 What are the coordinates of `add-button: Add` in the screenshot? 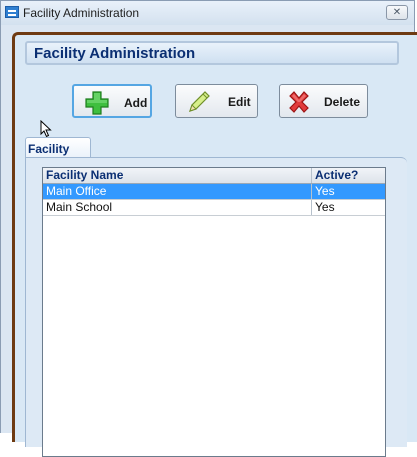 It's located at (112, 101).